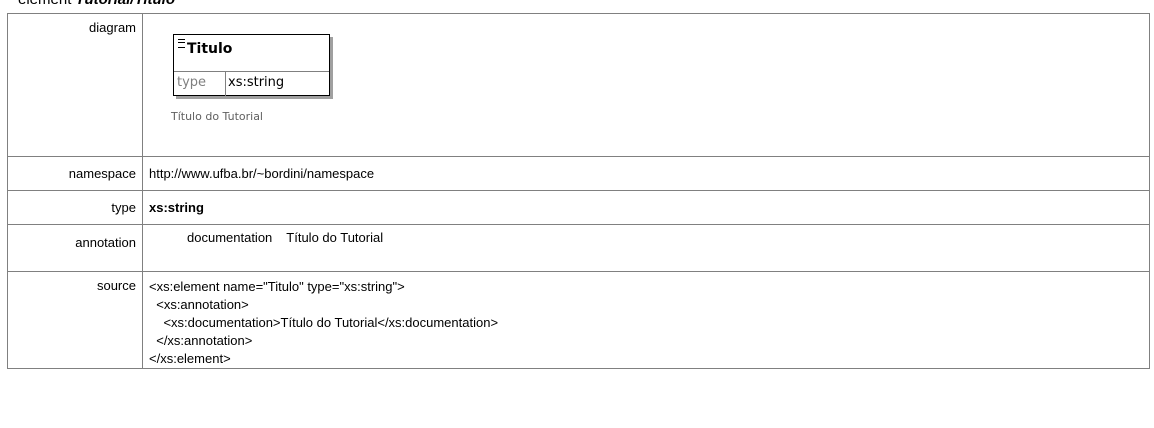 This screenshot has height=428, width=1154. Describe the element at coordinates (256, 82) in the screenshot. I see `element-type-value: xs:string` at that location.